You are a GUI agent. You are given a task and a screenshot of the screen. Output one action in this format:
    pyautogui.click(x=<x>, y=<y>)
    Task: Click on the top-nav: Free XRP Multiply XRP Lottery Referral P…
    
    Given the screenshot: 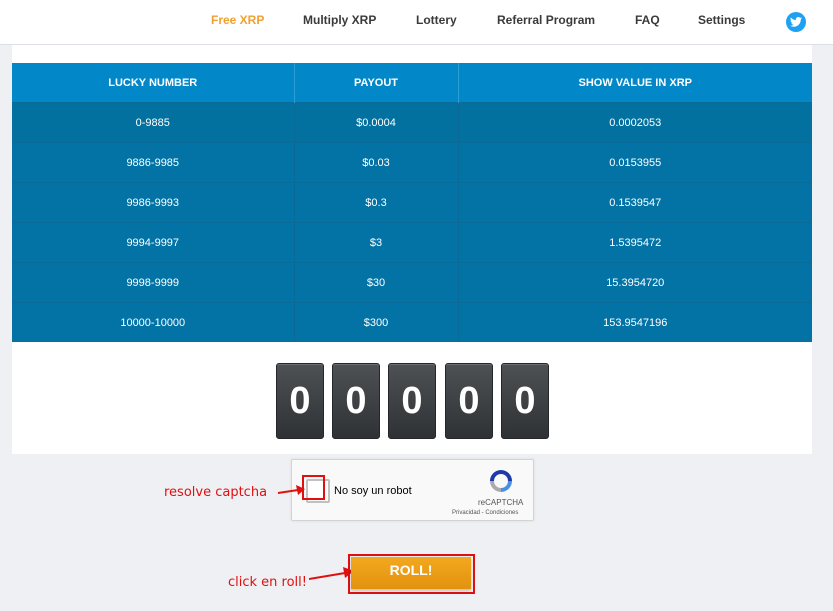 What is the action you would take?
    pyautogui.click(x=416, y=22)
    